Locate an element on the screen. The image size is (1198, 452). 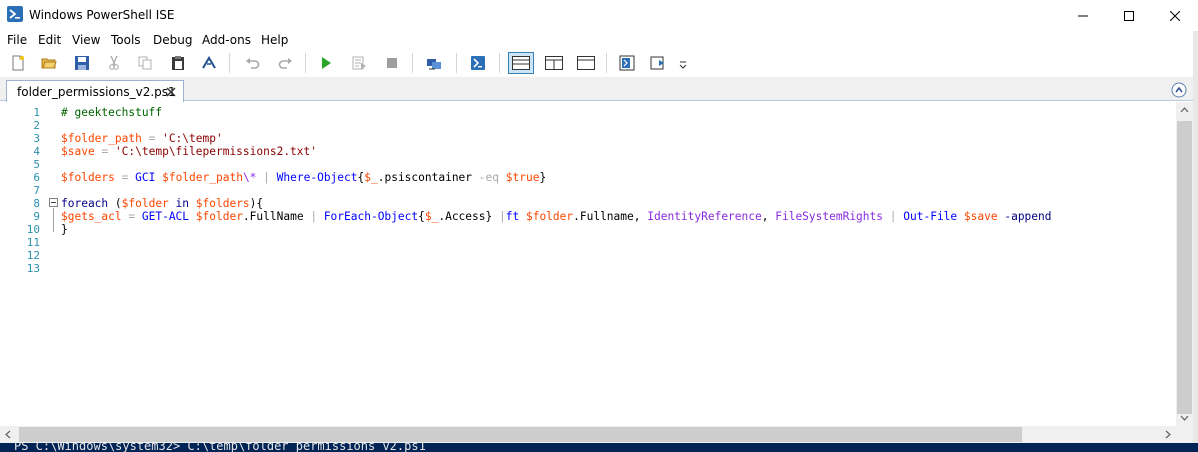
code-line: $folder_path = 'C:\temp' is located at coordinates (142, 138).